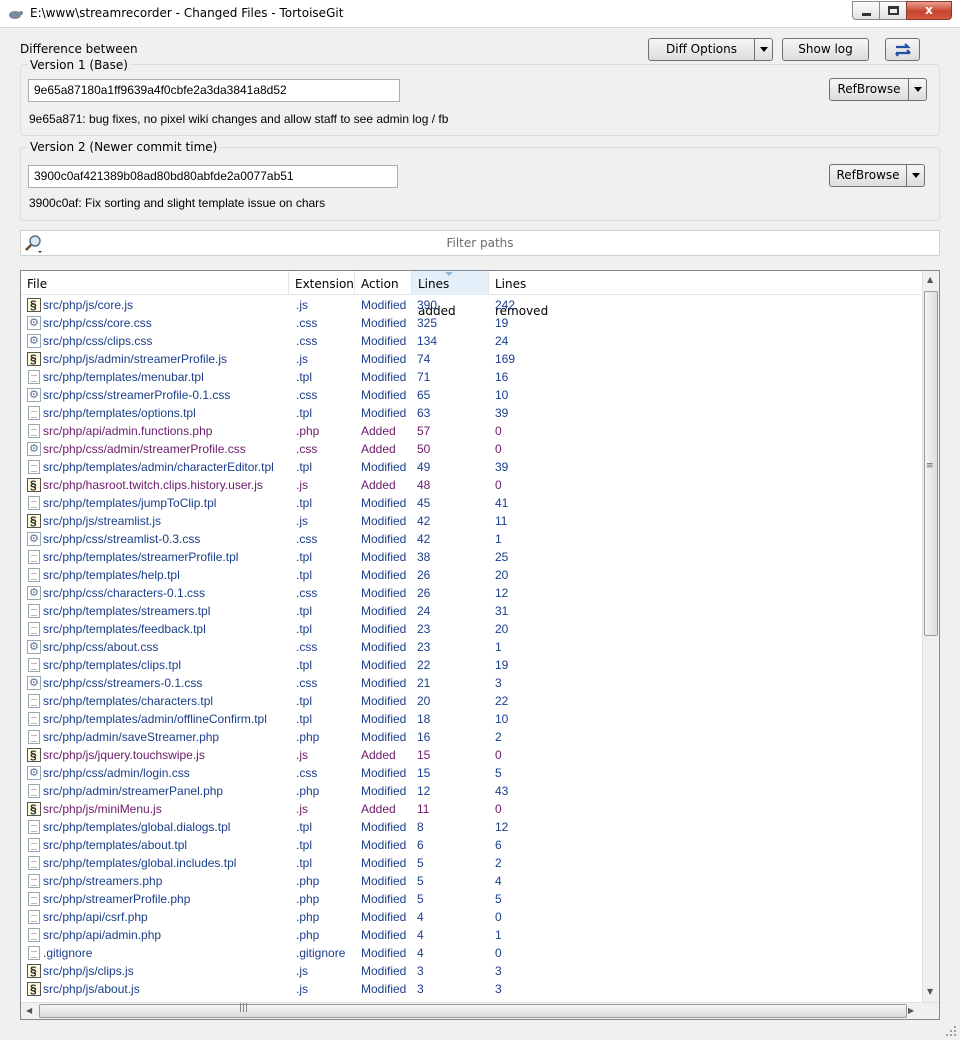  Describe the element at coordinates (930, 636) in the screenshot. I see `vertical-scrollbar: ▲ ≡ ▼` at that location.